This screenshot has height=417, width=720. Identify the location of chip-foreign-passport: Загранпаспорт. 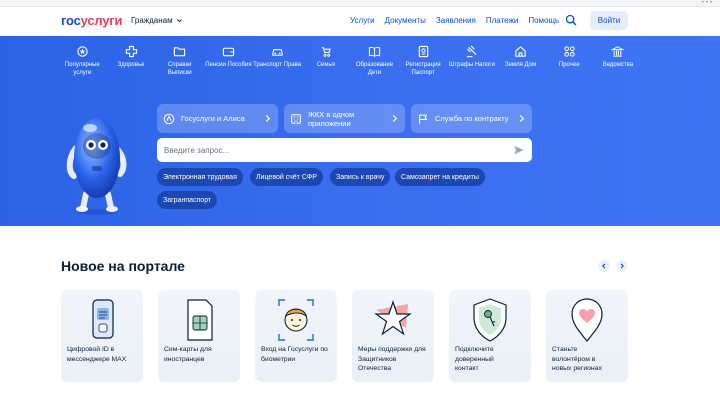
(187, 200).